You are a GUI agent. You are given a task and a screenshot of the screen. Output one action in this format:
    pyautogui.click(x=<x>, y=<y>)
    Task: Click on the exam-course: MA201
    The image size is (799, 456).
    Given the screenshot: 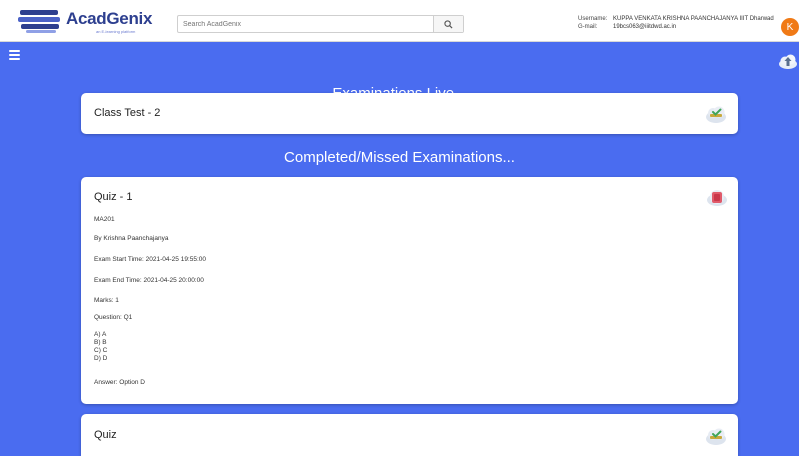 What is the action you would take?
    pyautogui.click(x=104, y=219)
    